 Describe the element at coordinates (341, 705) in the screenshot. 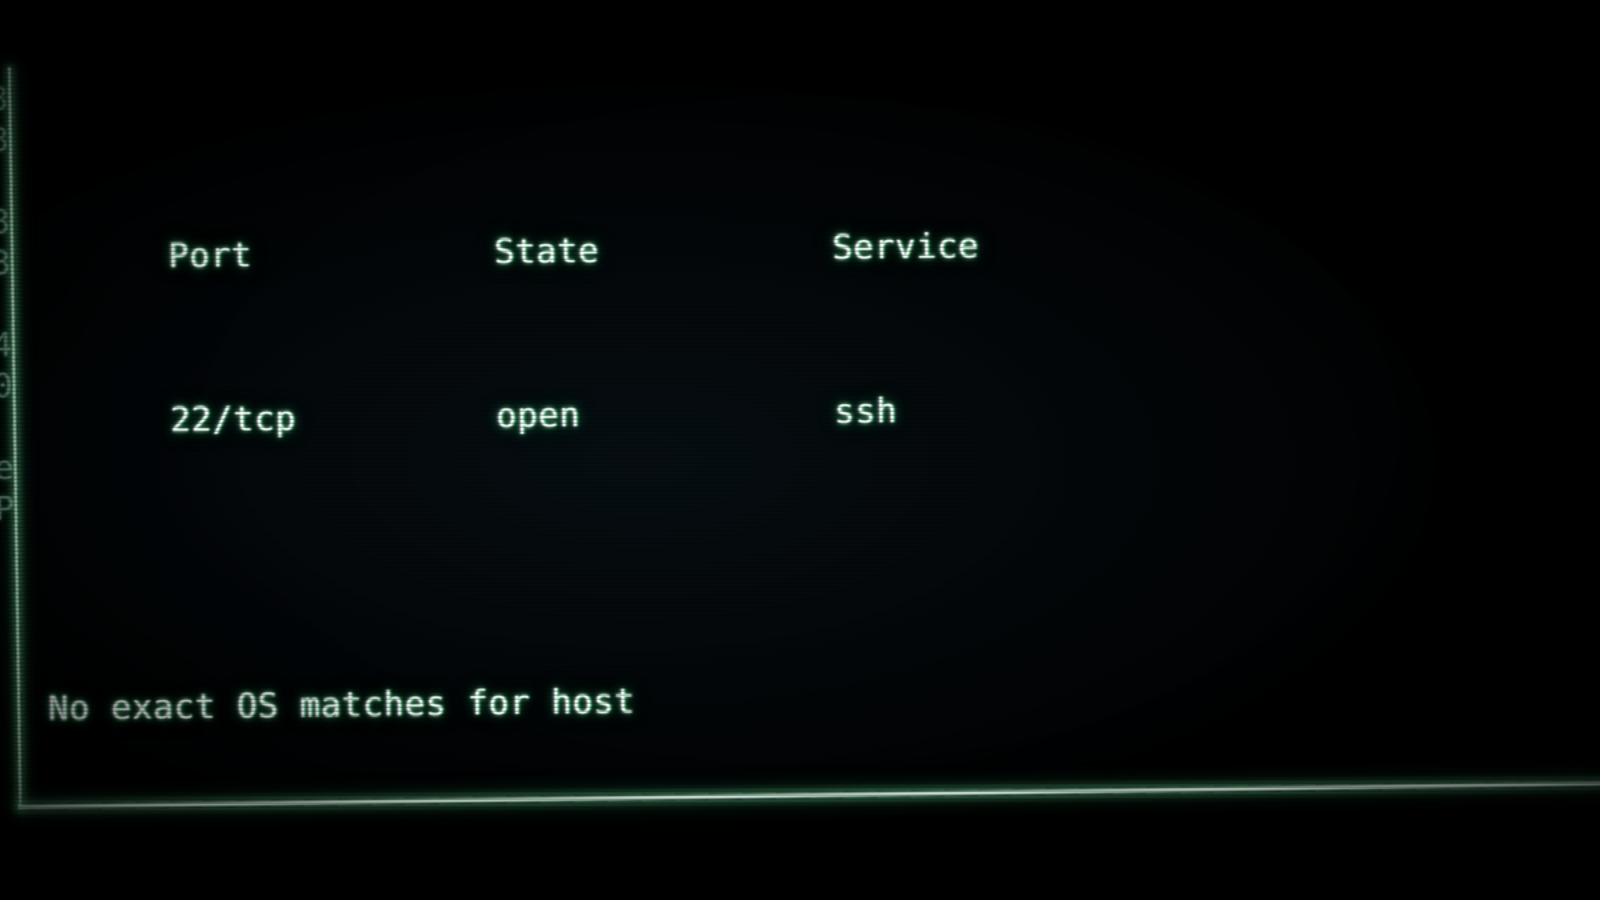

I see `os-match-line: No exact OS matches for host` at that location.